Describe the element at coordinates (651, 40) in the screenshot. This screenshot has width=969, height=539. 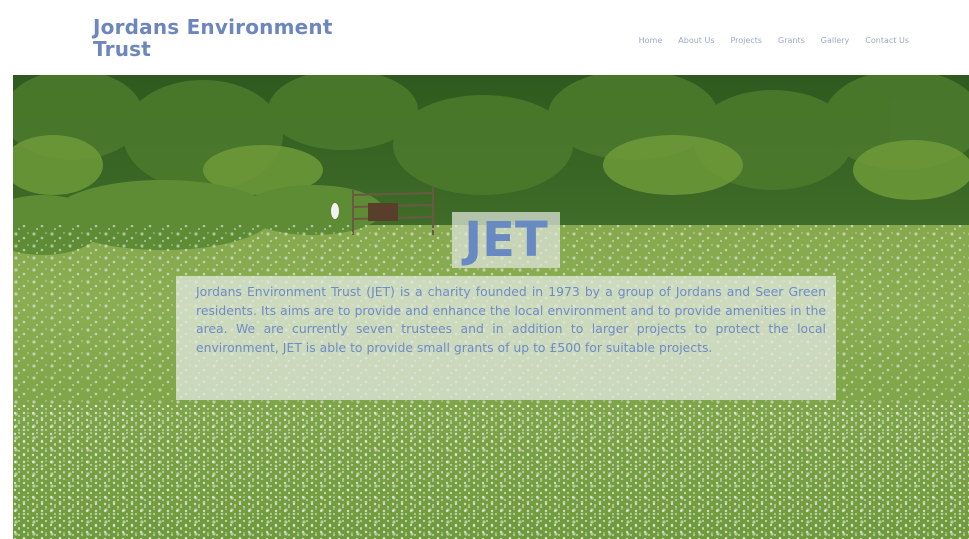
I see `nav-home: Home` at that location.